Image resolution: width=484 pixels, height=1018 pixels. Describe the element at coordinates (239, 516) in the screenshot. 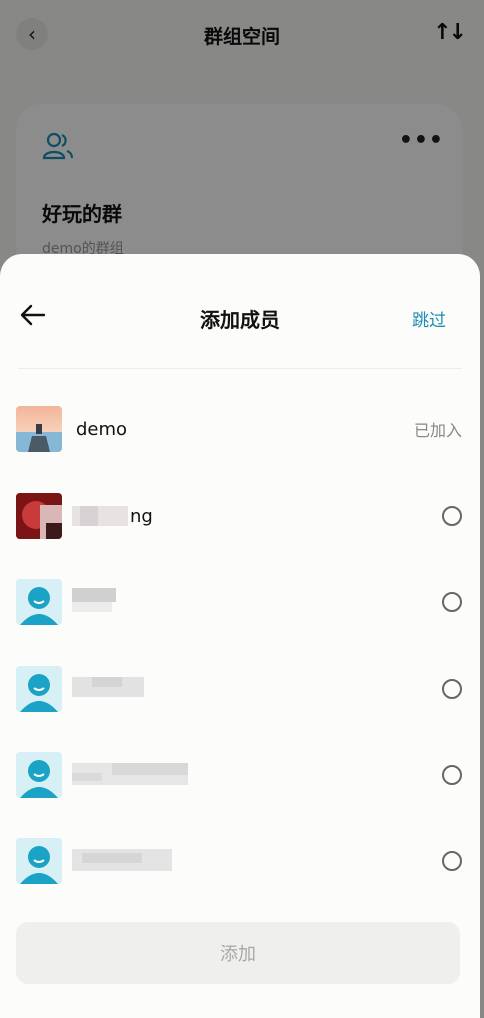

I see `member-row: ng` at that location.